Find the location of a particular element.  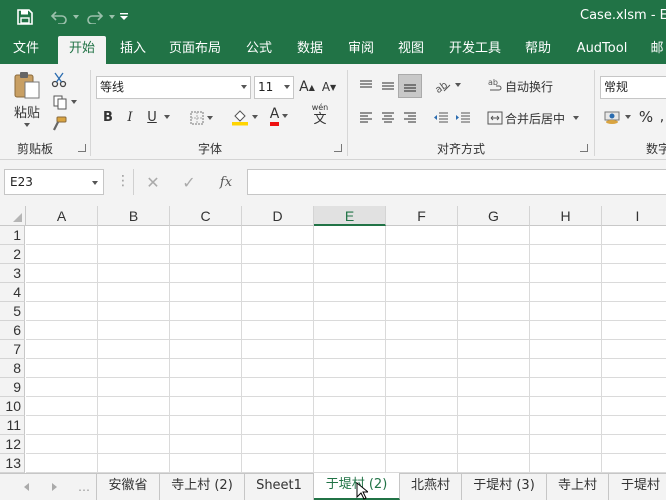

column-header-c: C is located at coordinates (206, 216).